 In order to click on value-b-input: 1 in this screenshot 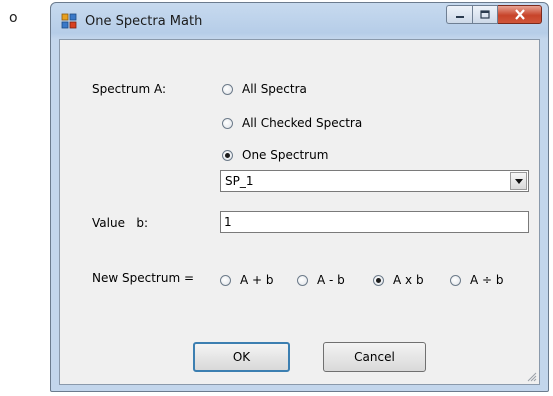, I will do `click(374, 222)`.